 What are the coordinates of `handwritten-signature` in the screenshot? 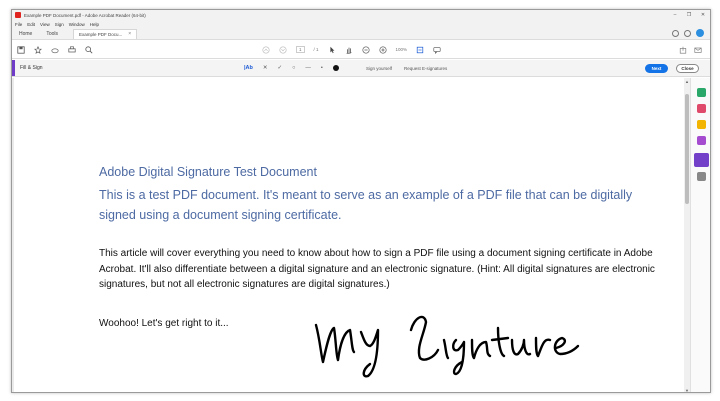 It's located at (446, 340).